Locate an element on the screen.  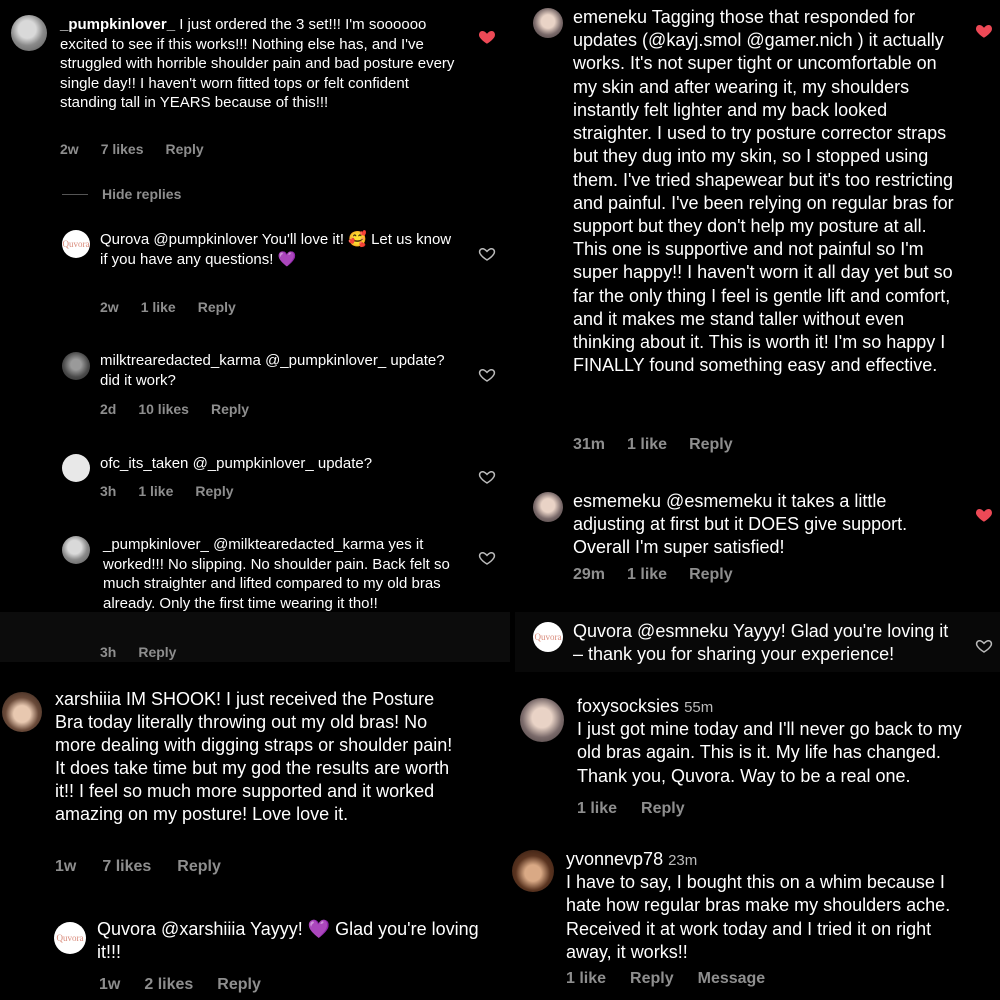
comment-meta: 3h Reply is located at coordinates (138, 652).